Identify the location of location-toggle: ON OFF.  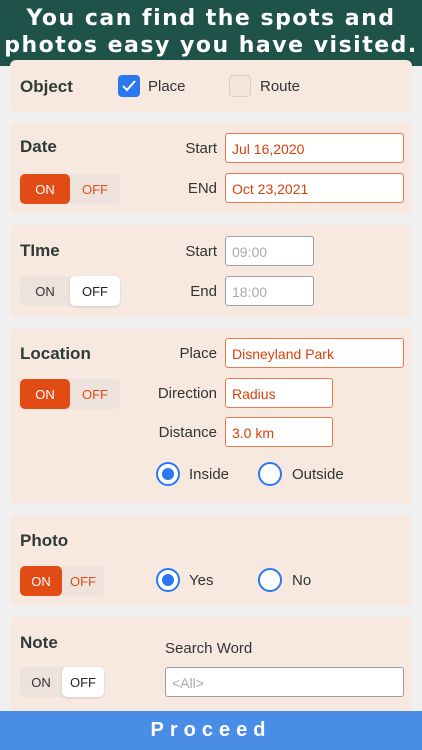
(70, 394).